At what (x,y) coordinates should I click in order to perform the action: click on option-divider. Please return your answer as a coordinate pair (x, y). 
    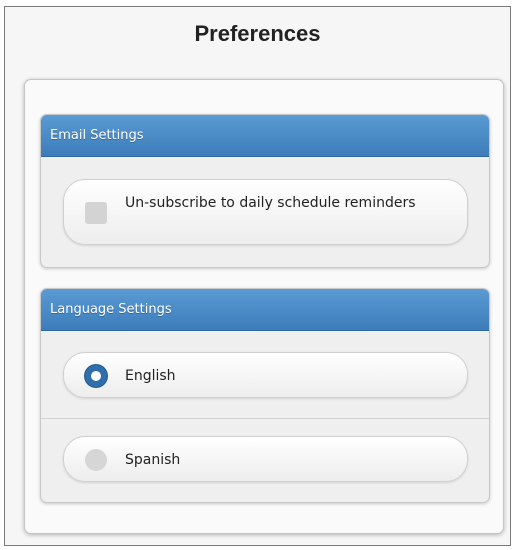
    Looking at the image, I should click on (265, 418).